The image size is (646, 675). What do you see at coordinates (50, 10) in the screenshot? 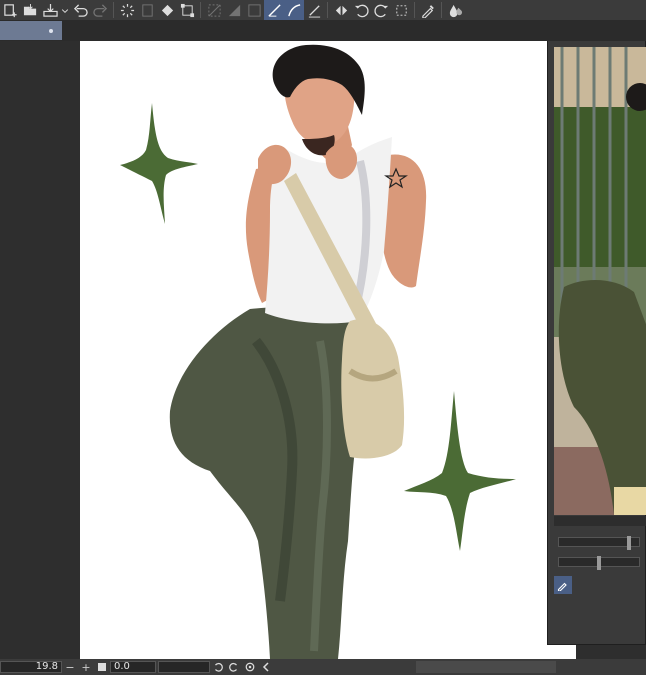
I see `save-icon` at bounding box center [50, 10].